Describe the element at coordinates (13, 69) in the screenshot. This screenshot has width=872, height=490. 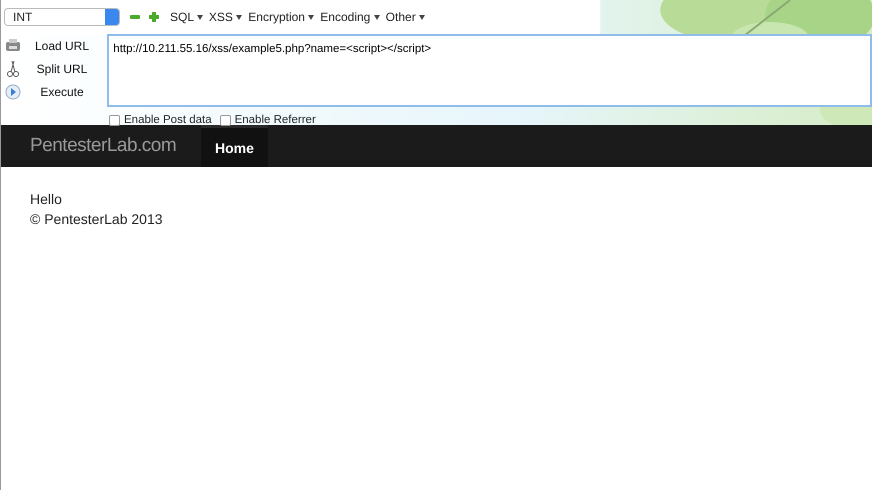
I see `scissors-icon` at that location.